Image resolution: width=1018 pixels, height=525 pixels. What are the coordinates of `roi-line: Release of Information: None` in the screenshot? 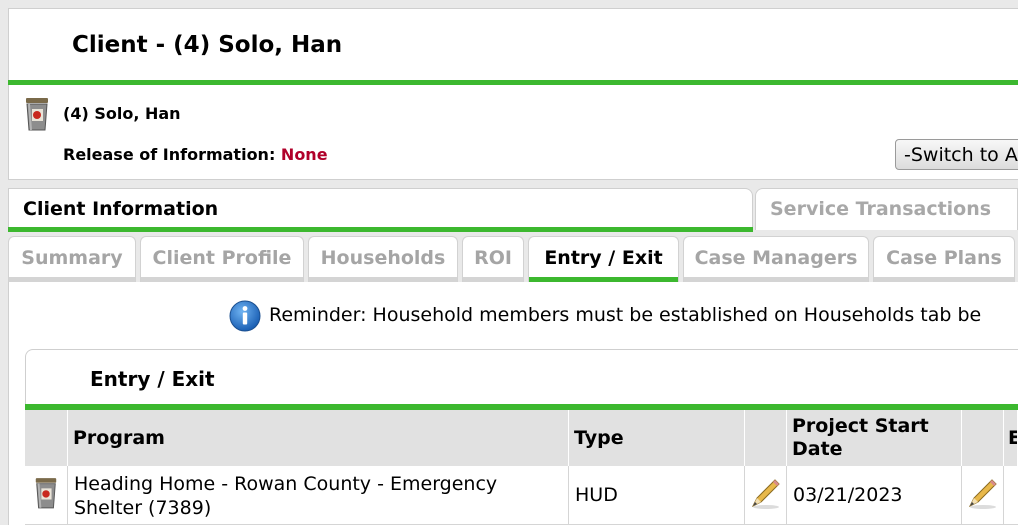 It's located at (195, 154).